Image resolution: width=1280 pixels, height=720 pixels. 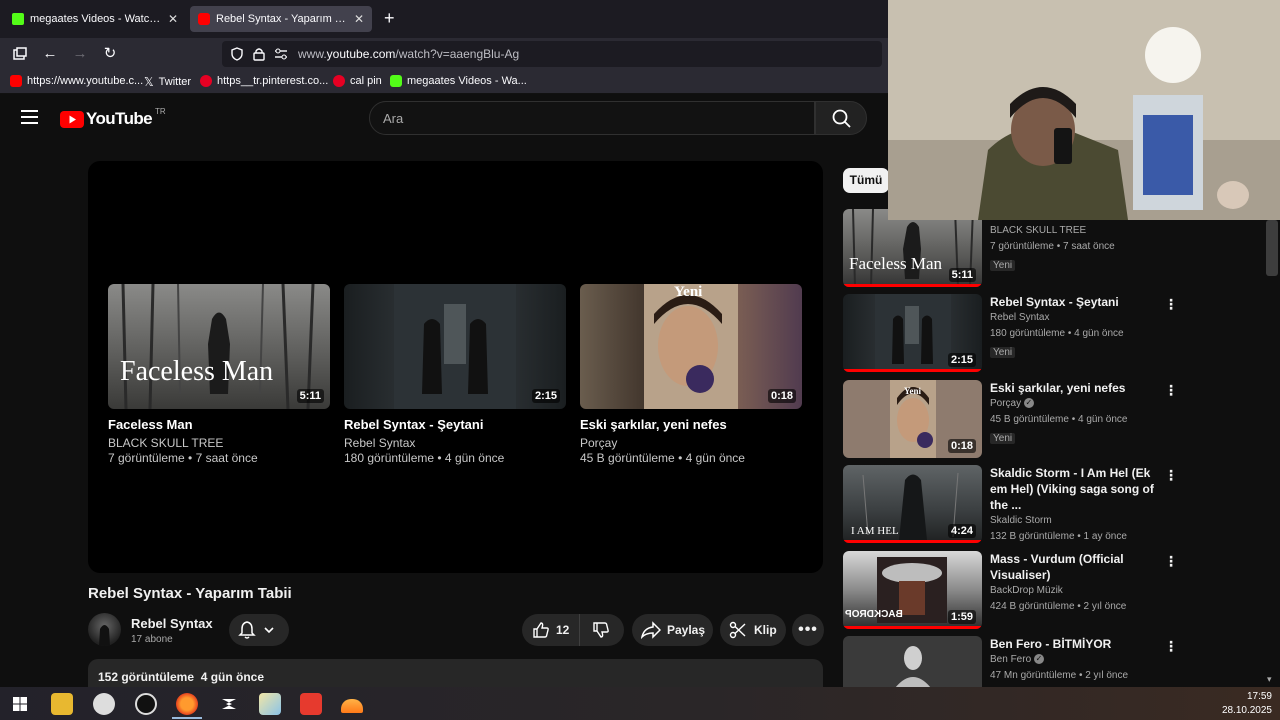 What do you see at coordinates (281, 19) in the screenshot?
I see `browser-tab-youtube: Rebel Syntax - Yaparım Tabii - Yo ✕` at bounding box center [281, 19].